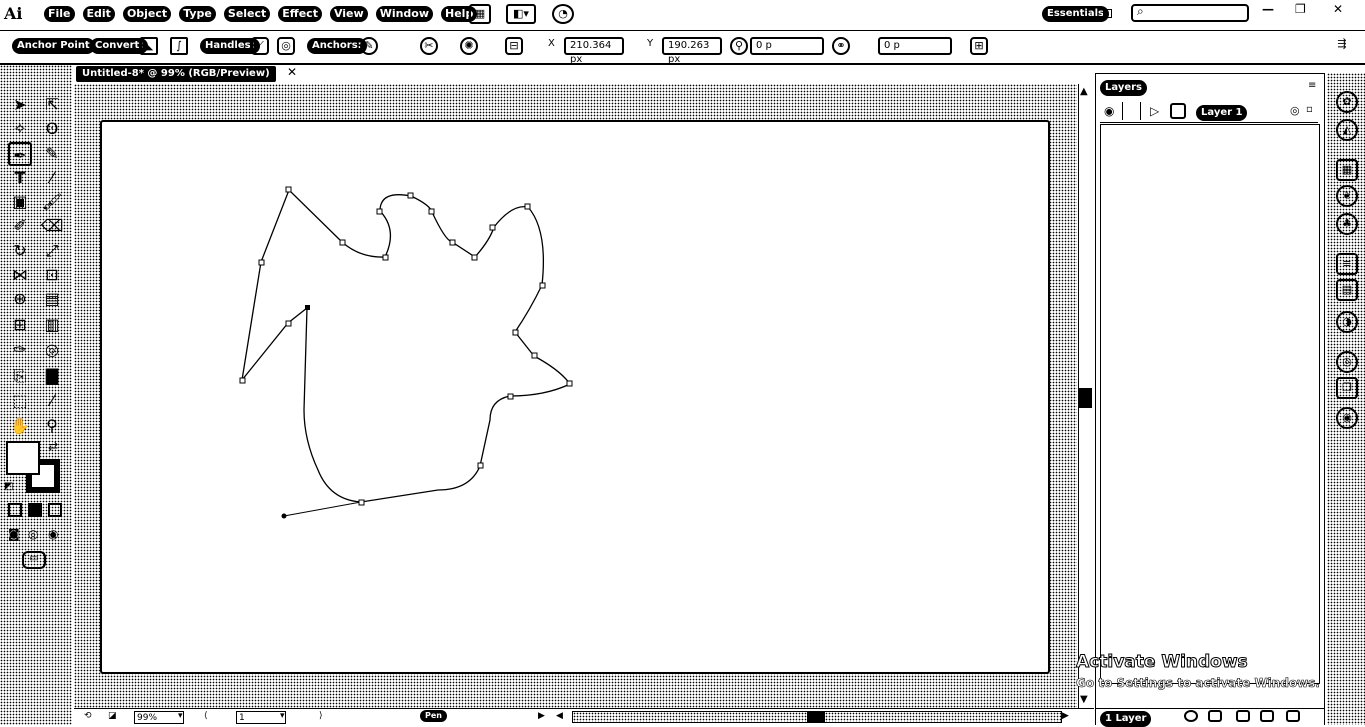  What do you see at coordinates (88, 716) in the screenshot?
I see `status-rotate-icon: ⟲` at bounding box center [88, 716].